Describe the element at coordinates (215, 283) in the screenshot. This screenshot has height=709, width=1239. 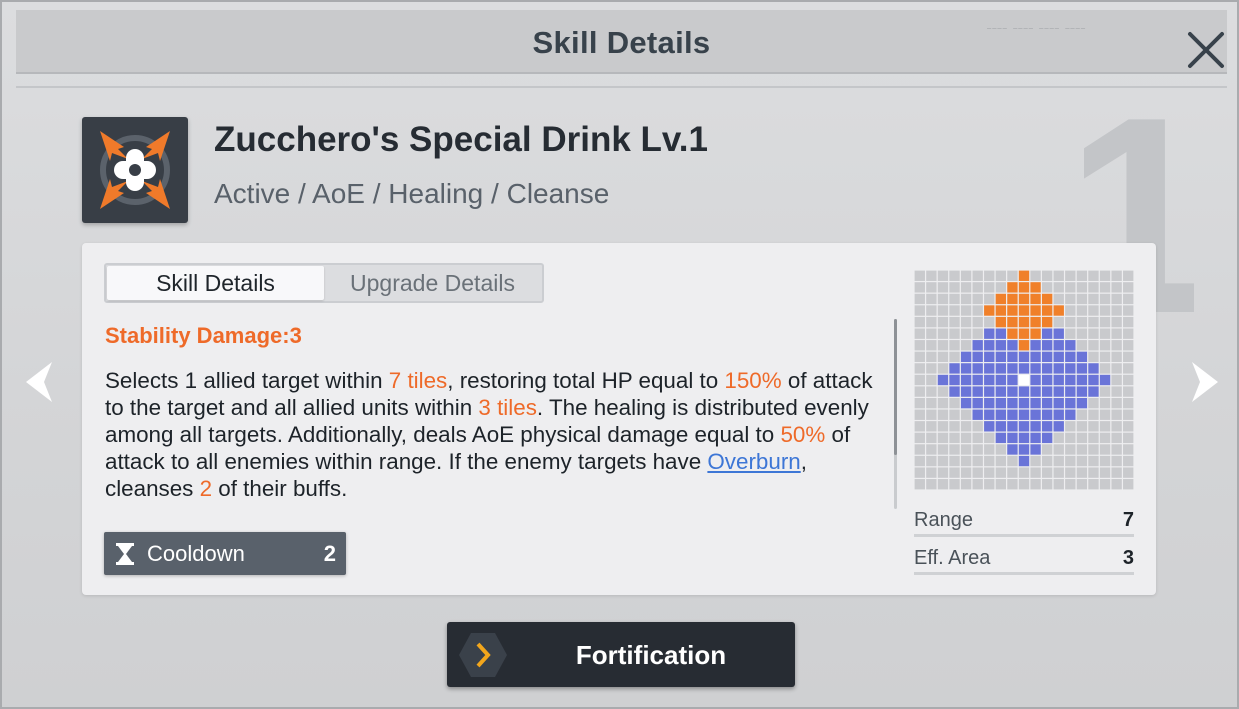
I see `tab-skill-details: Skill Details` at that location.